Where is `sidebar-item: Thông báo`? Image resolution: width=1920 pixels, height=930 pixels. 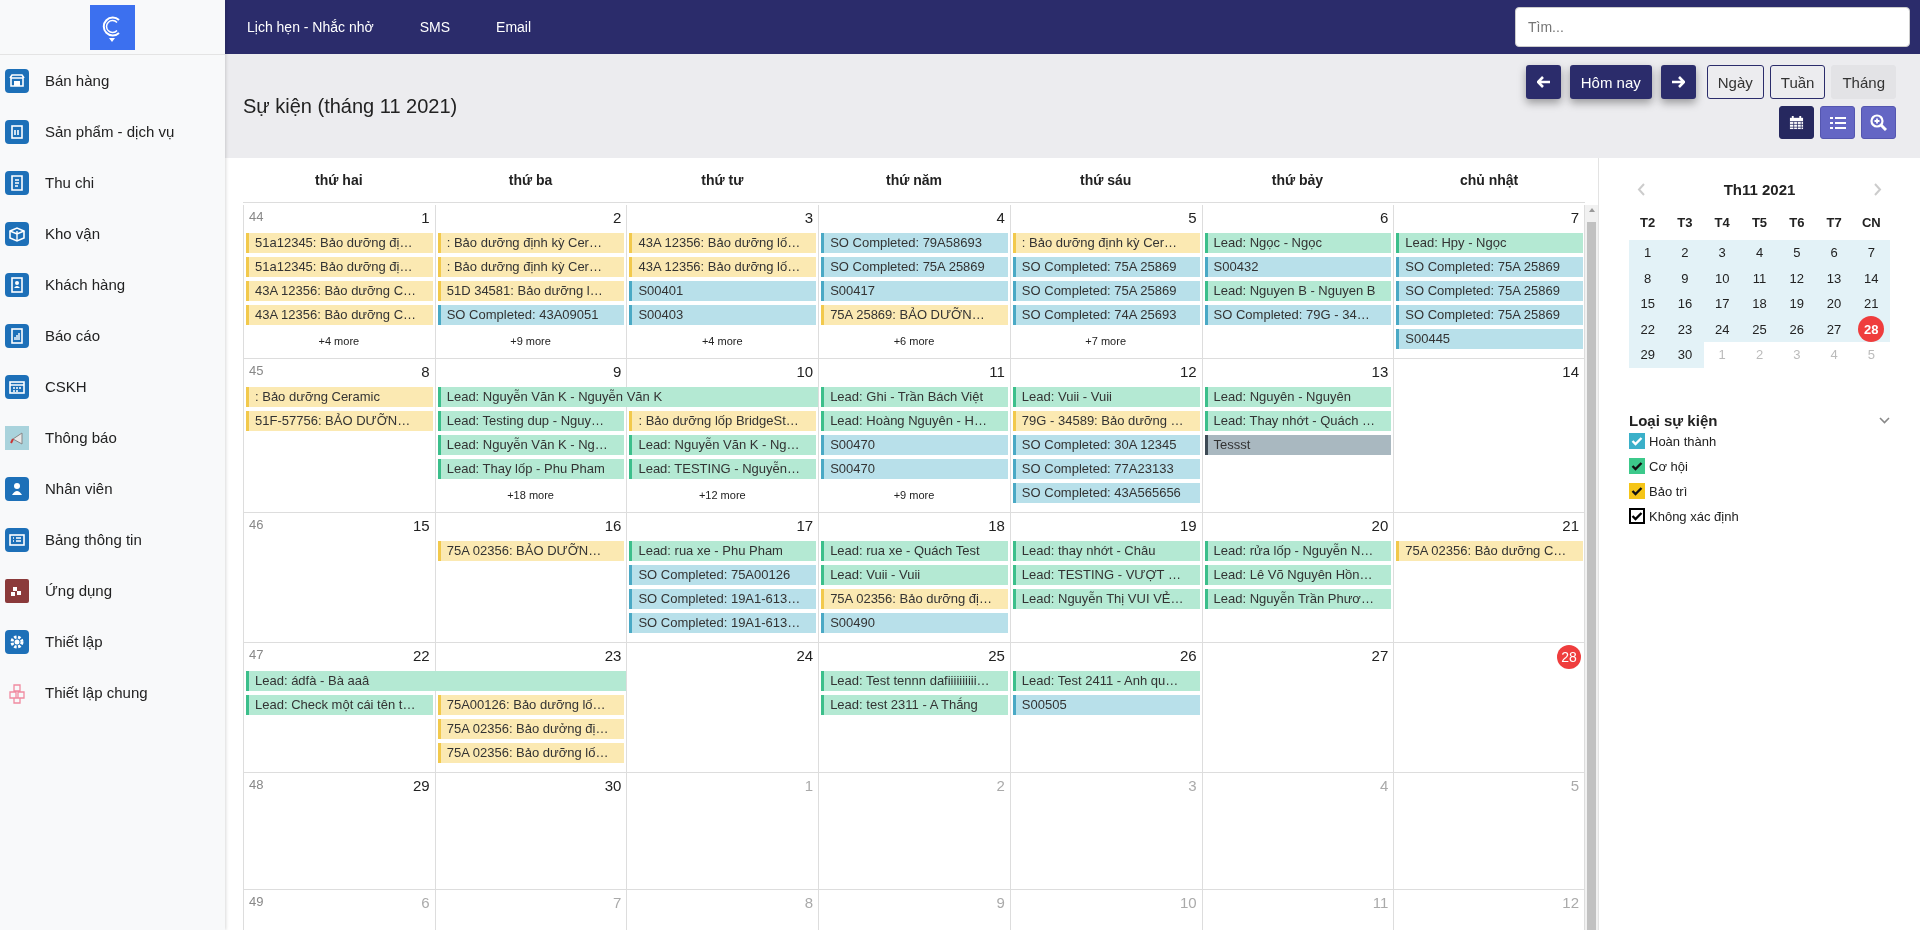
sidebar-item: Thông báo is located at coordinates (112, 437).